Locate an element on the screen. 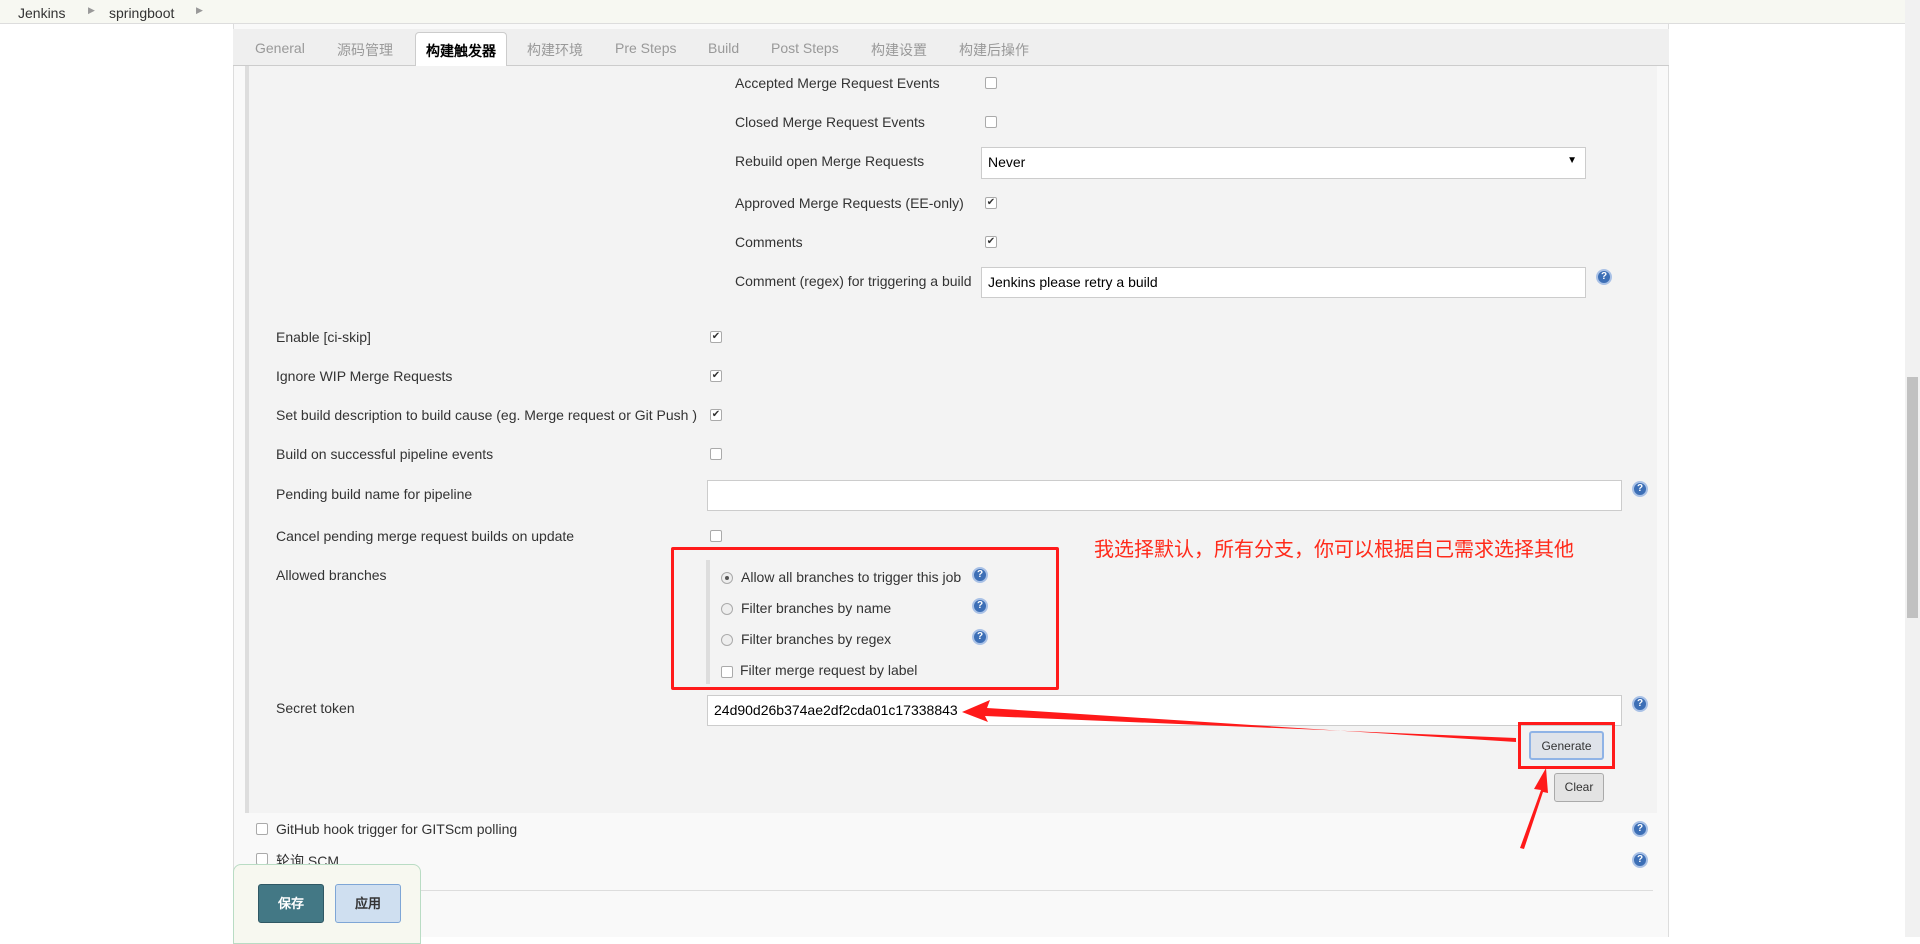 This screenshot has height=944, width=1920. save-button: 保存 is located at coordinates (291, 903).